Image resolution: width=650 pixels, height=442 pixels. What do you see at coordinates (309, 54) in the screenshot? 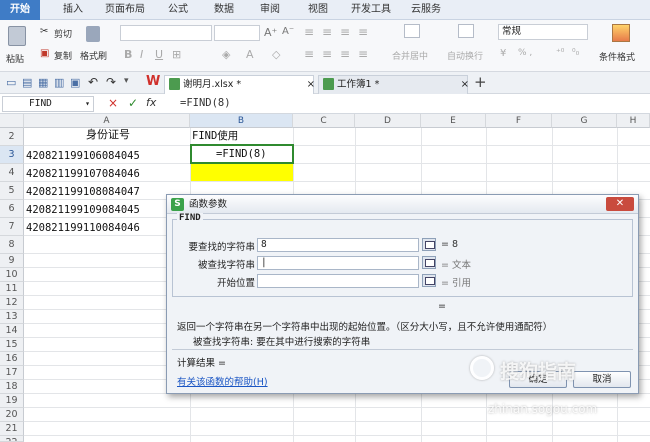
I see `align-left-icon: ≡` at bounding box center [309, 54].